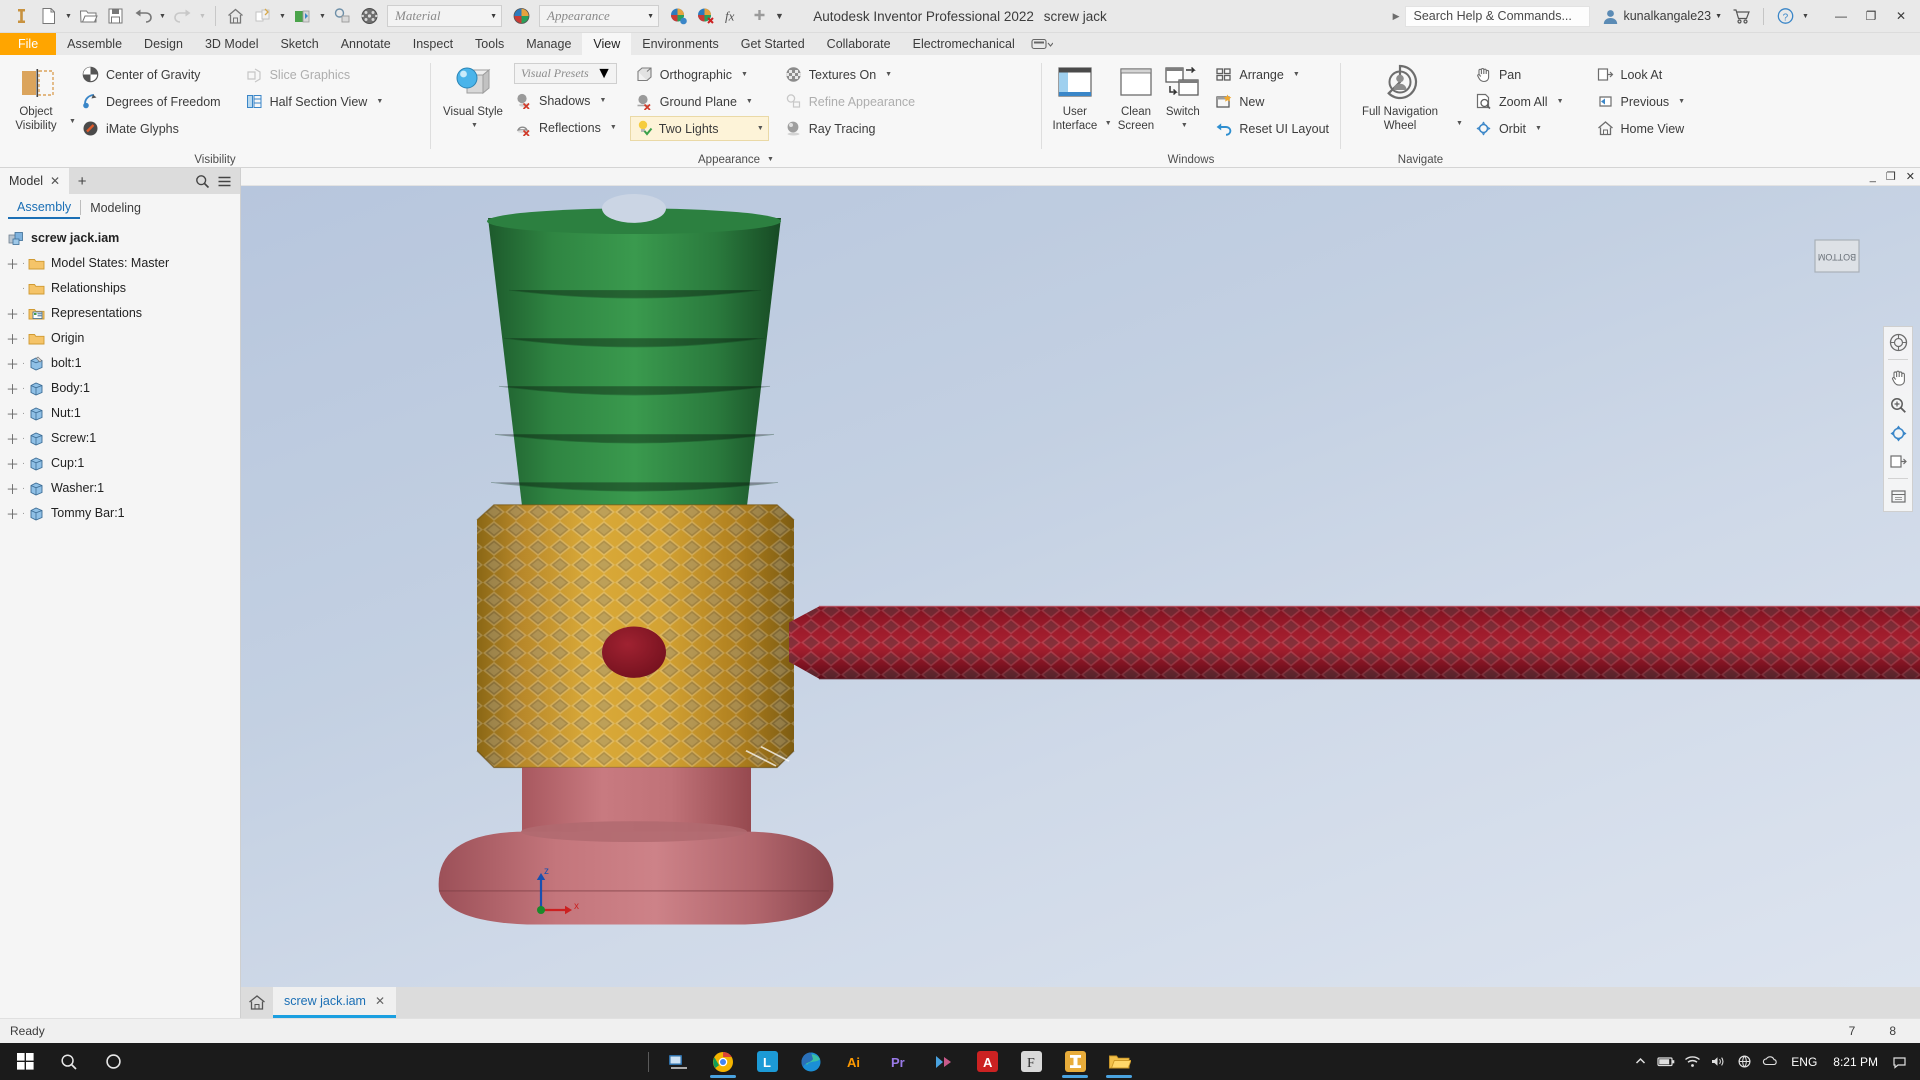 Image resolution: width=1920 pixels, height=1080 pixels. I want to click on cart-icon, so click(1741, 16).